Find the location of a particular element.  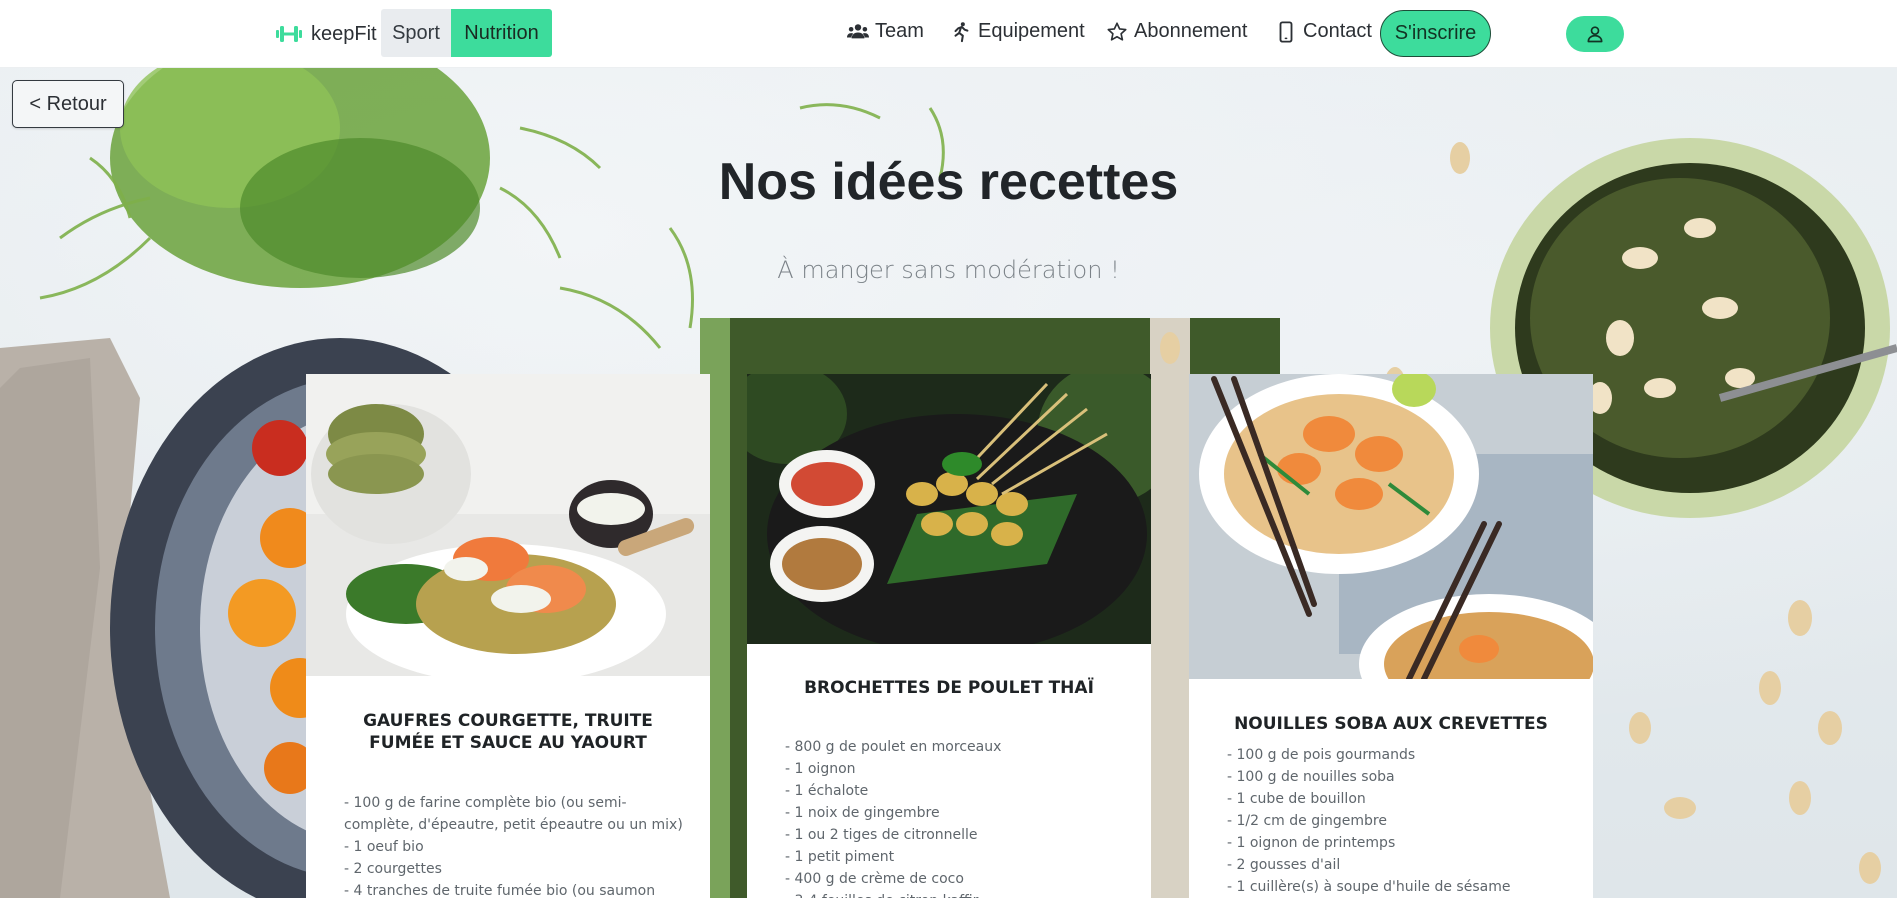

tab-nutrition: Nutrition is located at coordinates (501, 33).